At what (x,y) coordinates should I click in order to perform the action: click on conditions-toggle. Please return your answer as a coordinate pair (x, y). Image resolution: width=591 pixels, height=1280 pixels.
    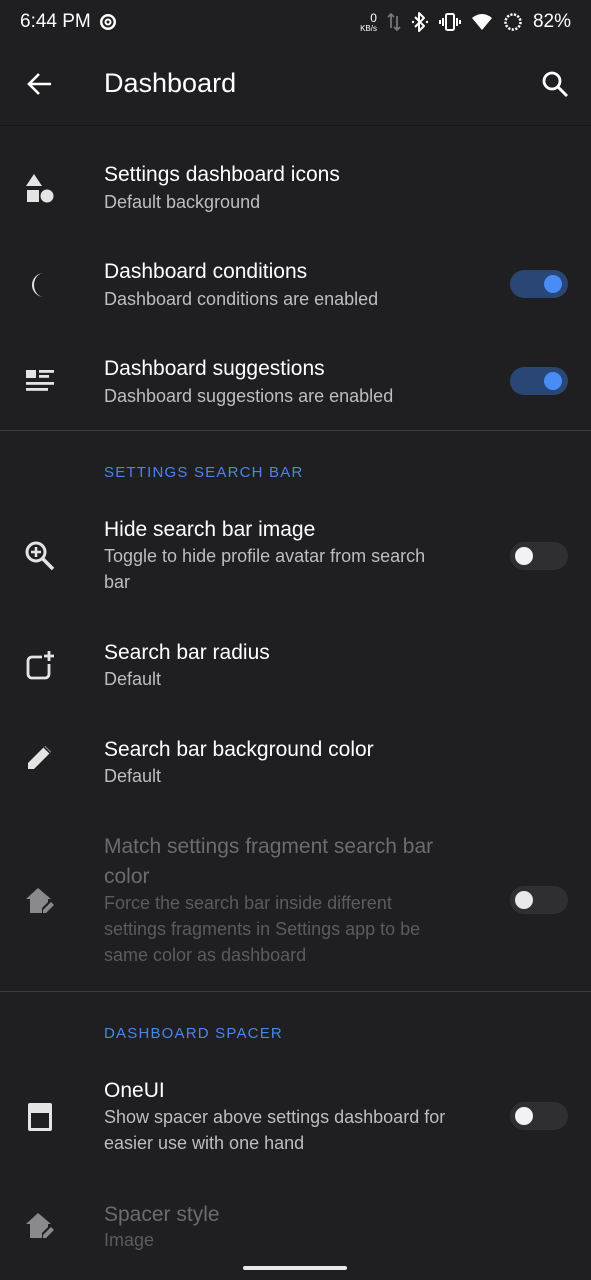
    Looking at the image, I should click on (539, 284).